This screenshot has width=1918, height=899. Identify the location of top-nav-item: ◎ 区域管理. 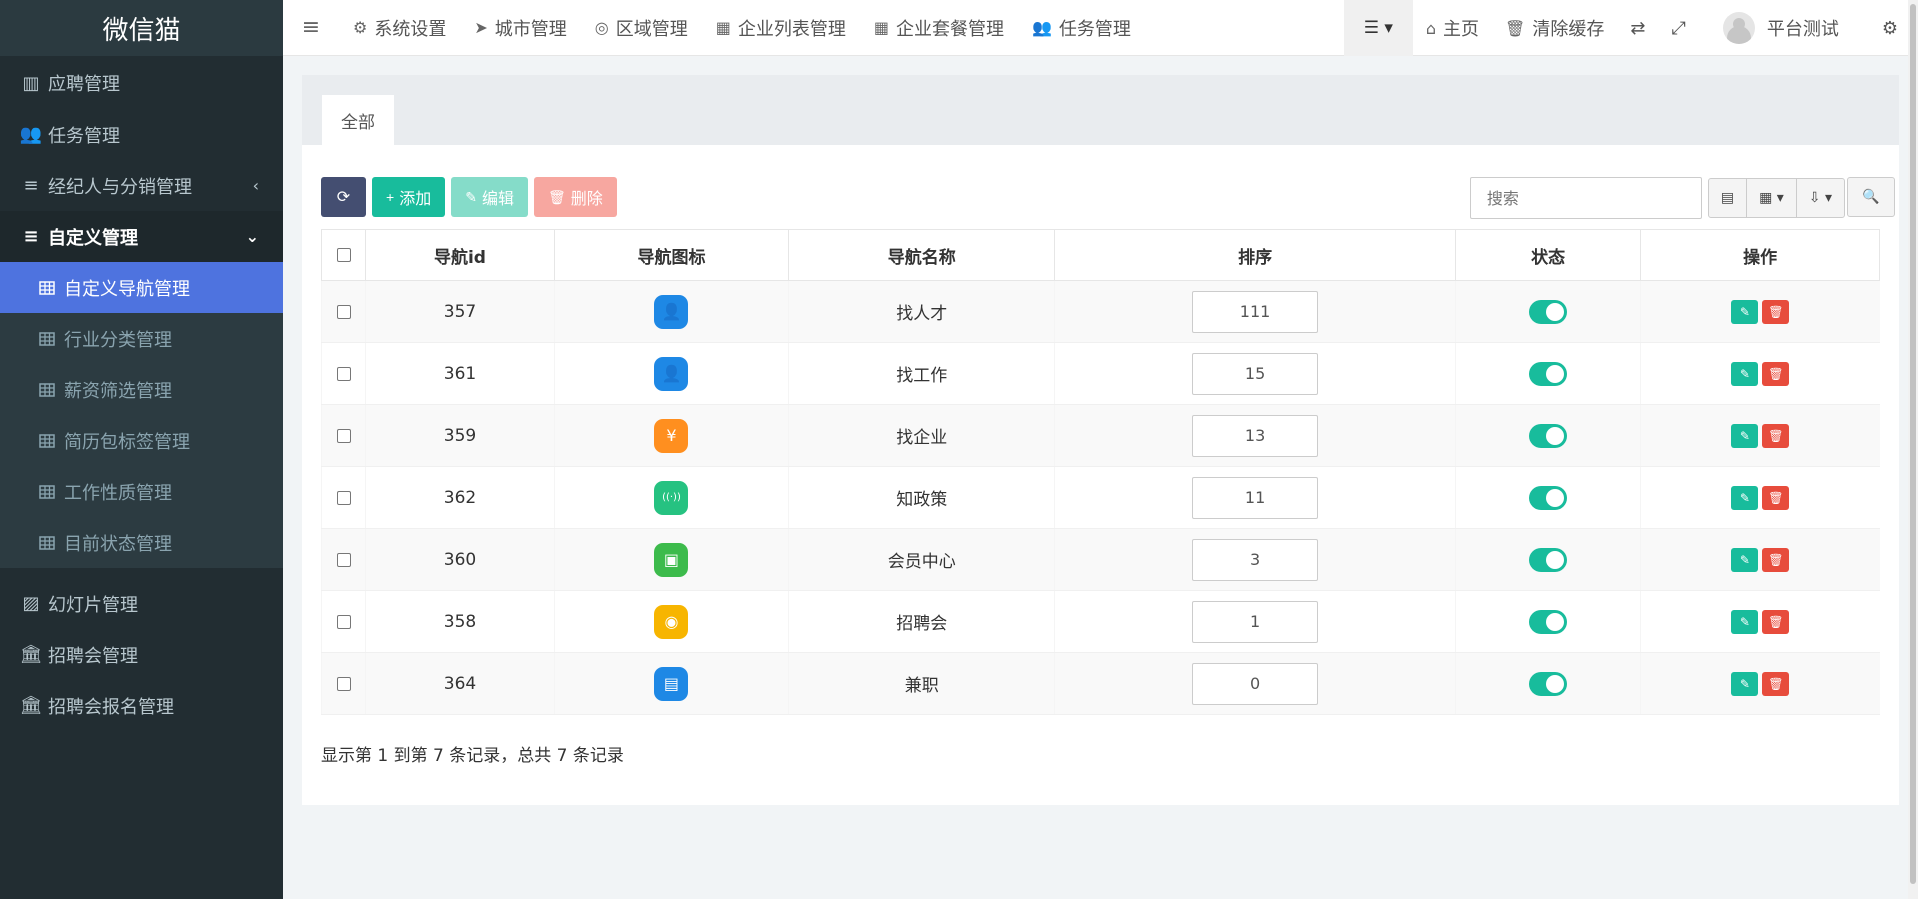
(641, 28).